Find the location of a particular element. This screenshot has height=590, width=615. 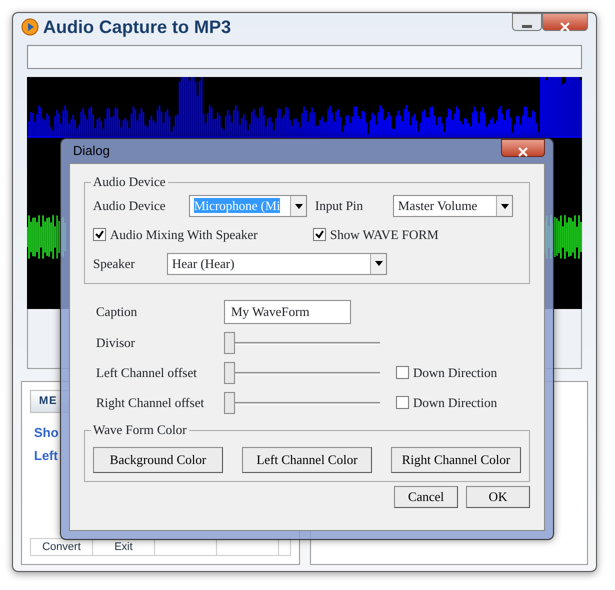

dialog-title: Dialog is located at coordinates (91, 151).